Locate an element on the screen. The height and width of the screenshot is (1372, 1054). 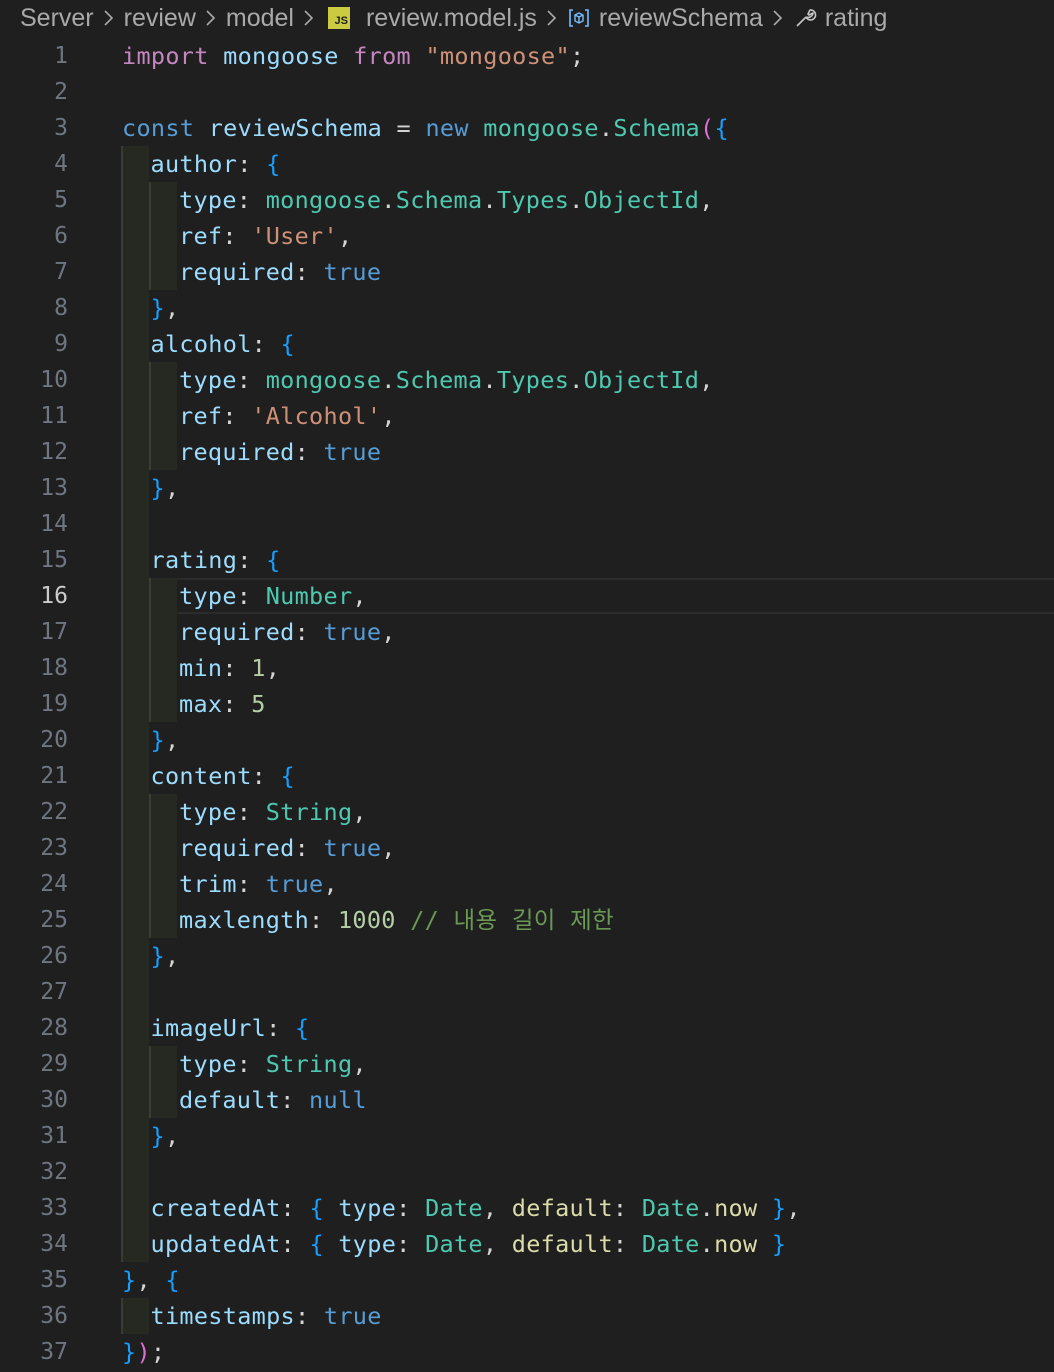
code-line: 13}, is located at coordinates (527, 488).